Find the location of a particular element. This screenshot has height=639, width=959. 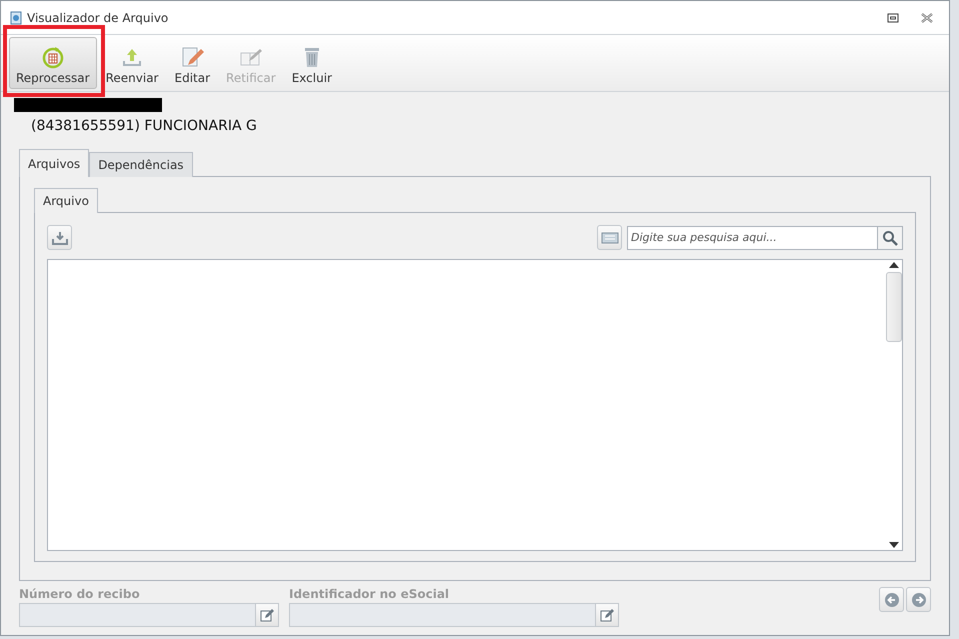

restore-icon is located at coordinates (893, 17).